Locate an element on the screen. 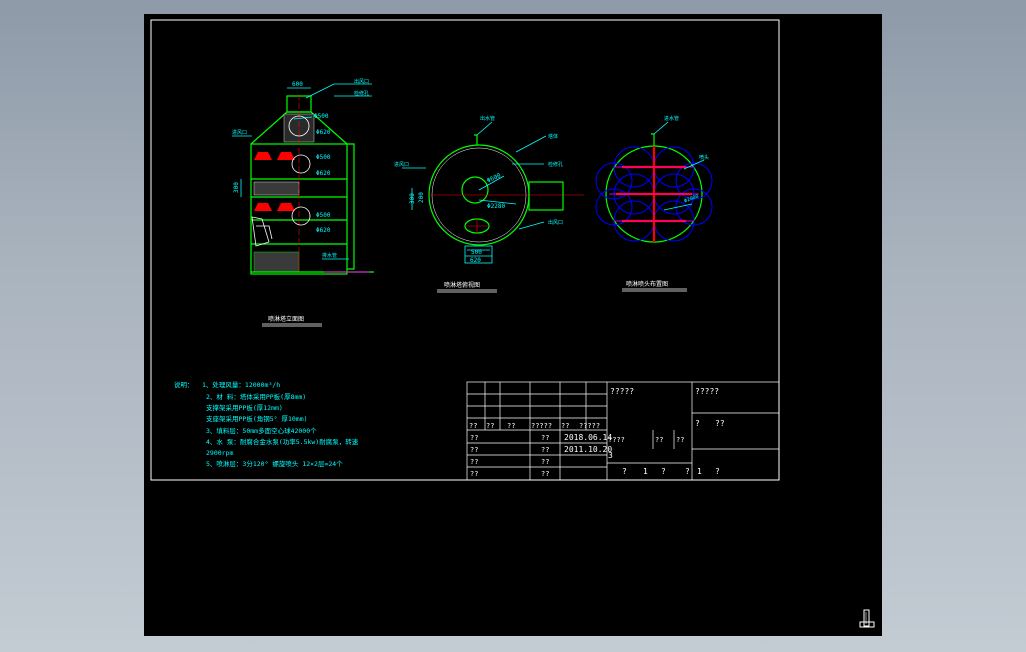 This screenshot has width=1026, height=652. plan-dim-w1: 500 is located at coordinates (476, 252).